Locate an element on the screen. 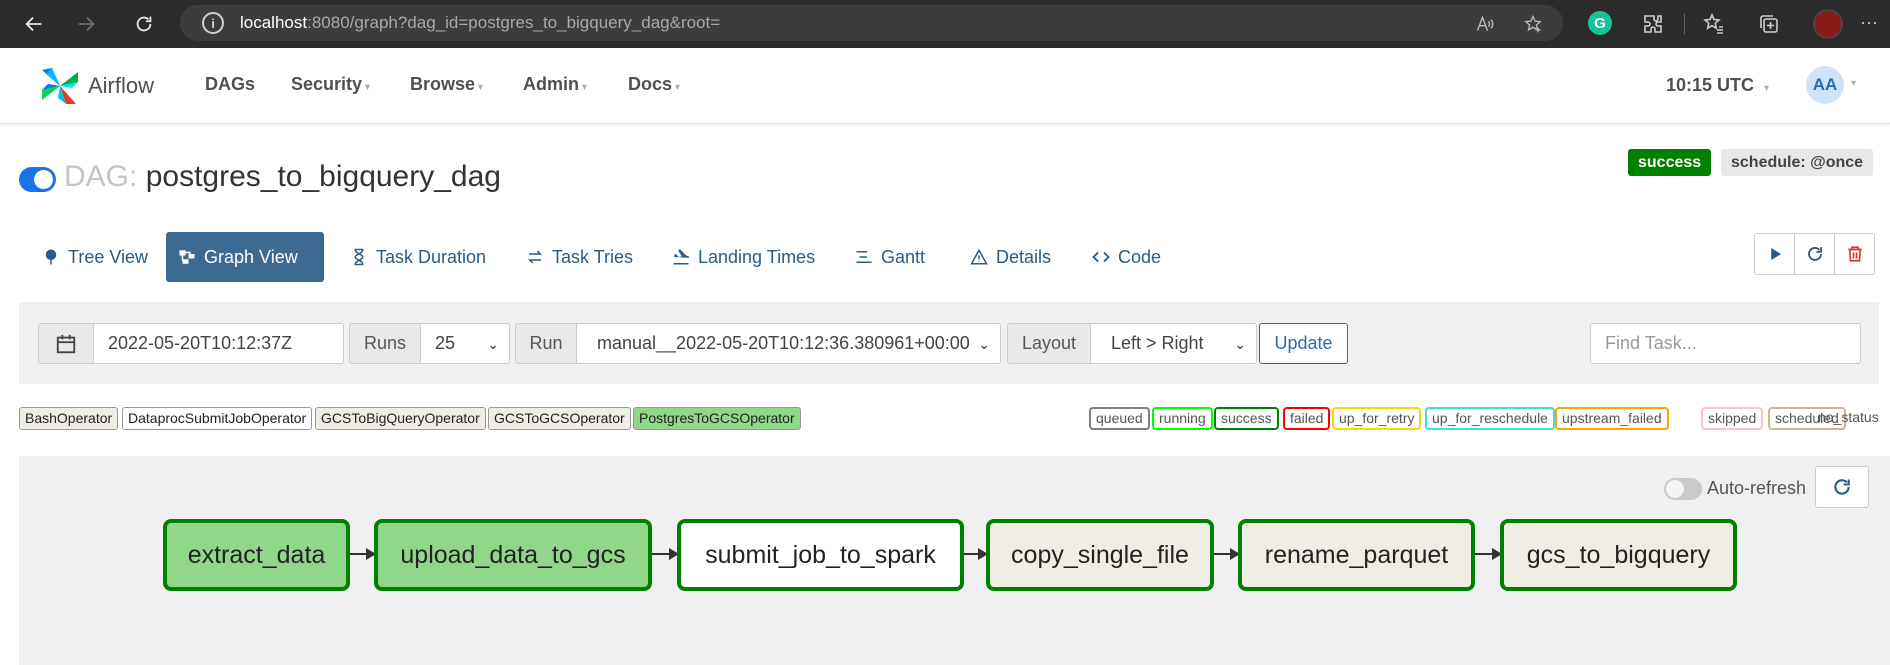 The image size is (1890, 665). airflow-logo-icon is located at coordinates (60, 86).